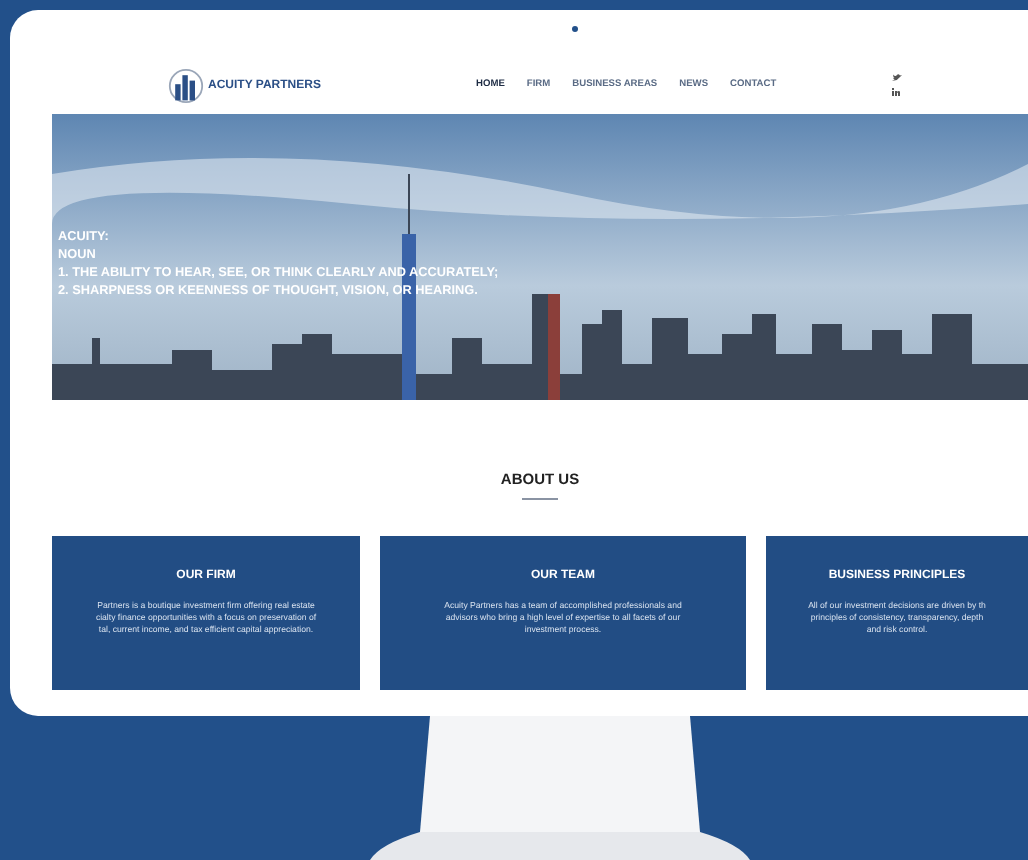 The image size is (1028, 860). I want to click on twitter-icon, so click(897, 78).